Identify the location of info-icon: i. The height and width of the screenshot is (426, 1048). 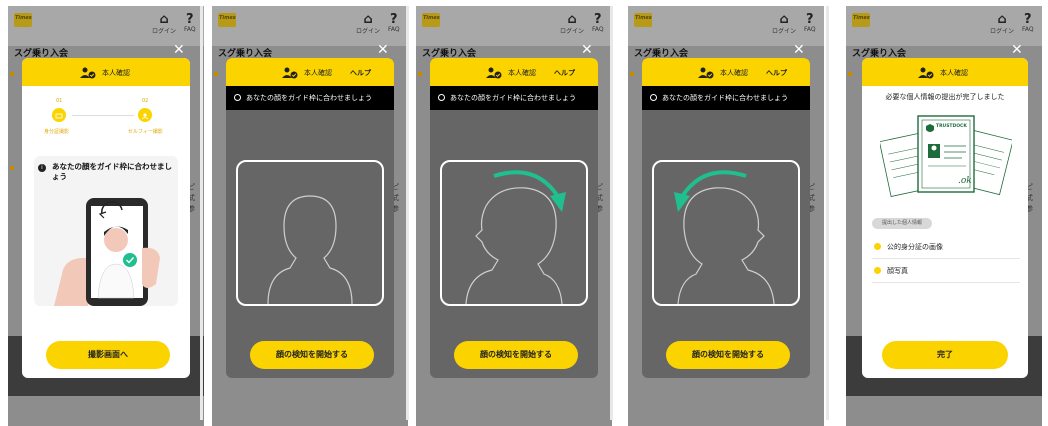
(42, 168).